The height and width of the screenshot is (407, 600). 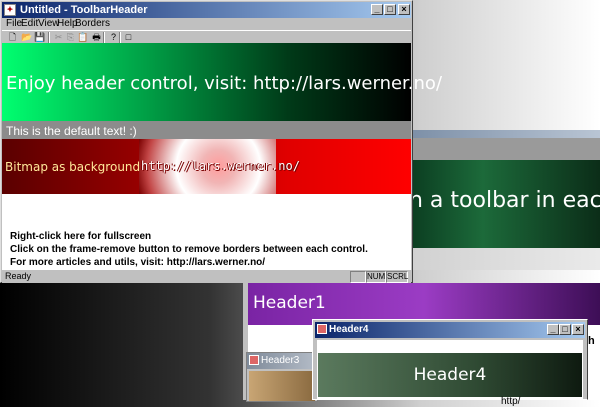 What do you see at coordinates (254, 360) in the screenshot?
I see `header3-app-icon` at bounding box center [254, 360].